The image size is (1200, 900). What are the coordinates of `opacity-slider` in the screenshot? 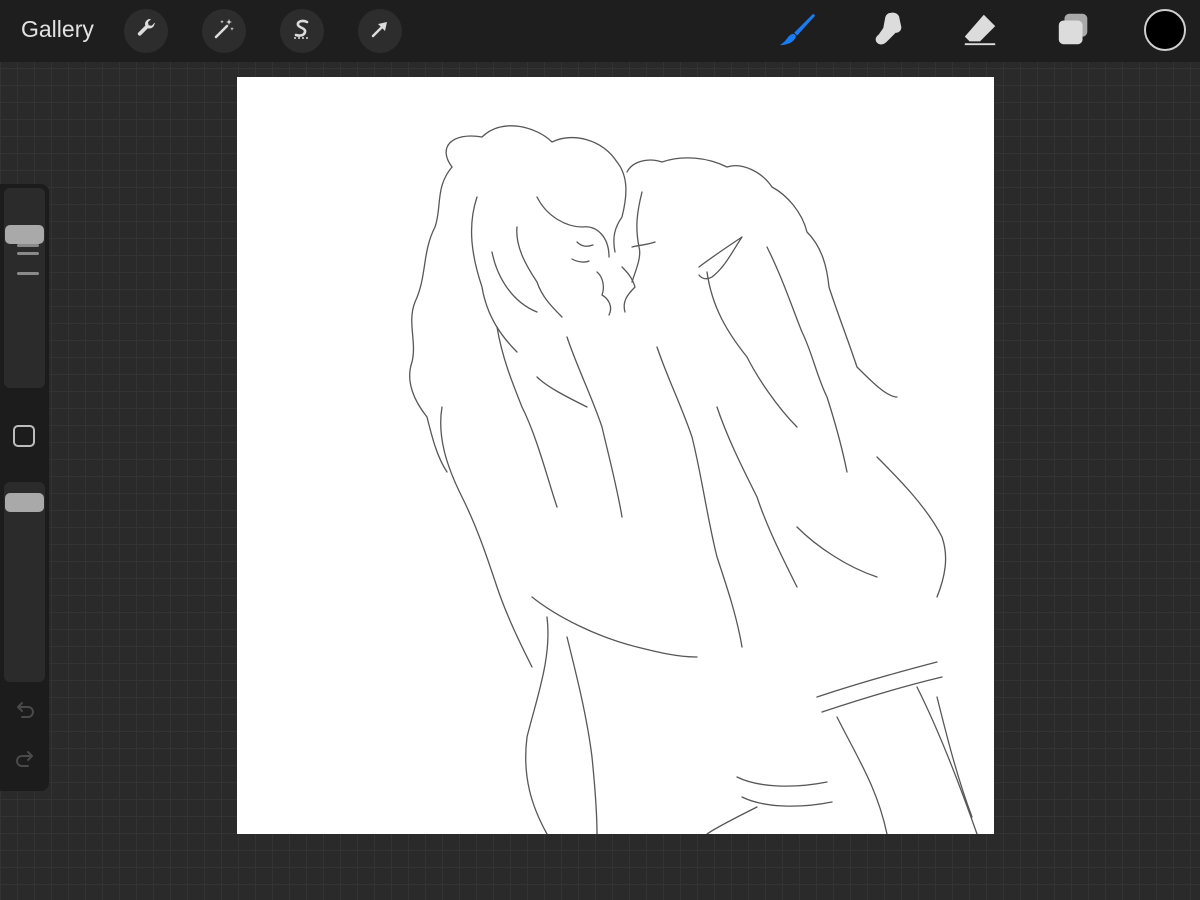 It's located at (24, 582).